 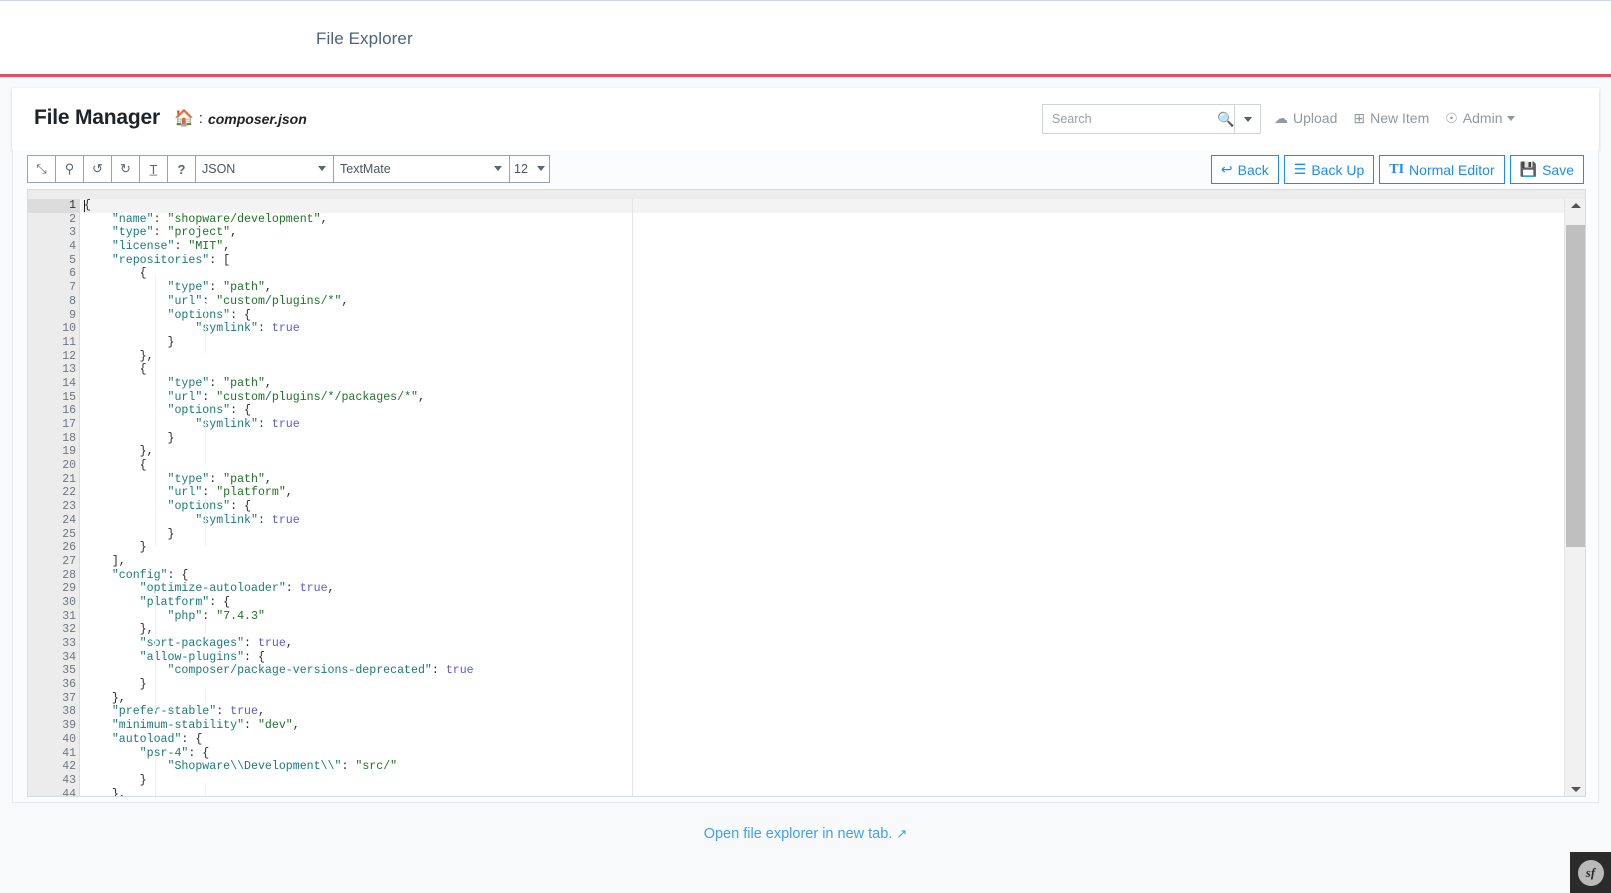 What do you see at coordinates (54, 548) in the screenshot?
I see `gutter-line-number: 26` at bounding box center [54, 548].